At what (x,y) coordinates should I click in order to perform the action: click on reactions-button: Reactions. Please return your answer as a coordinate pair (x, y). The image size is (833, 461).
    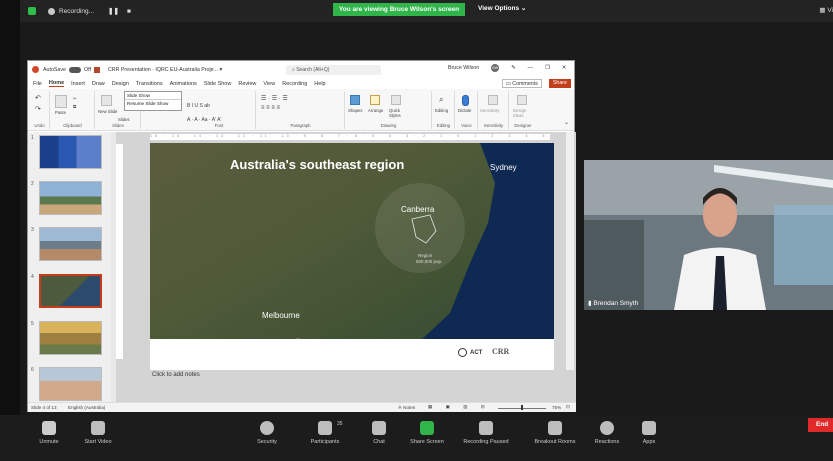
    Looking at the image, I should click on (607, 433).